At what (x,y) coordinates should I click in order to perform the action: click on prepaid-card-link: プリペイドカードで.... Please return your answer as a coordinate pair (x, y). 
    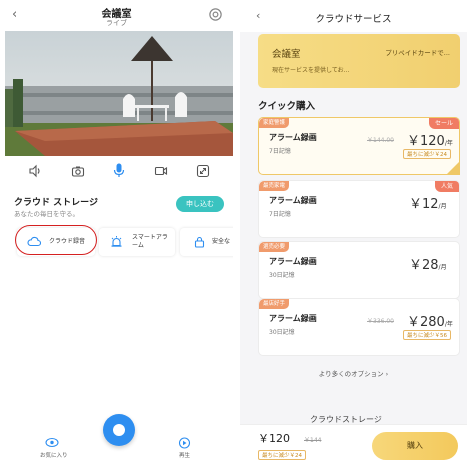
    Looking at the image, I should click on (417, 52).